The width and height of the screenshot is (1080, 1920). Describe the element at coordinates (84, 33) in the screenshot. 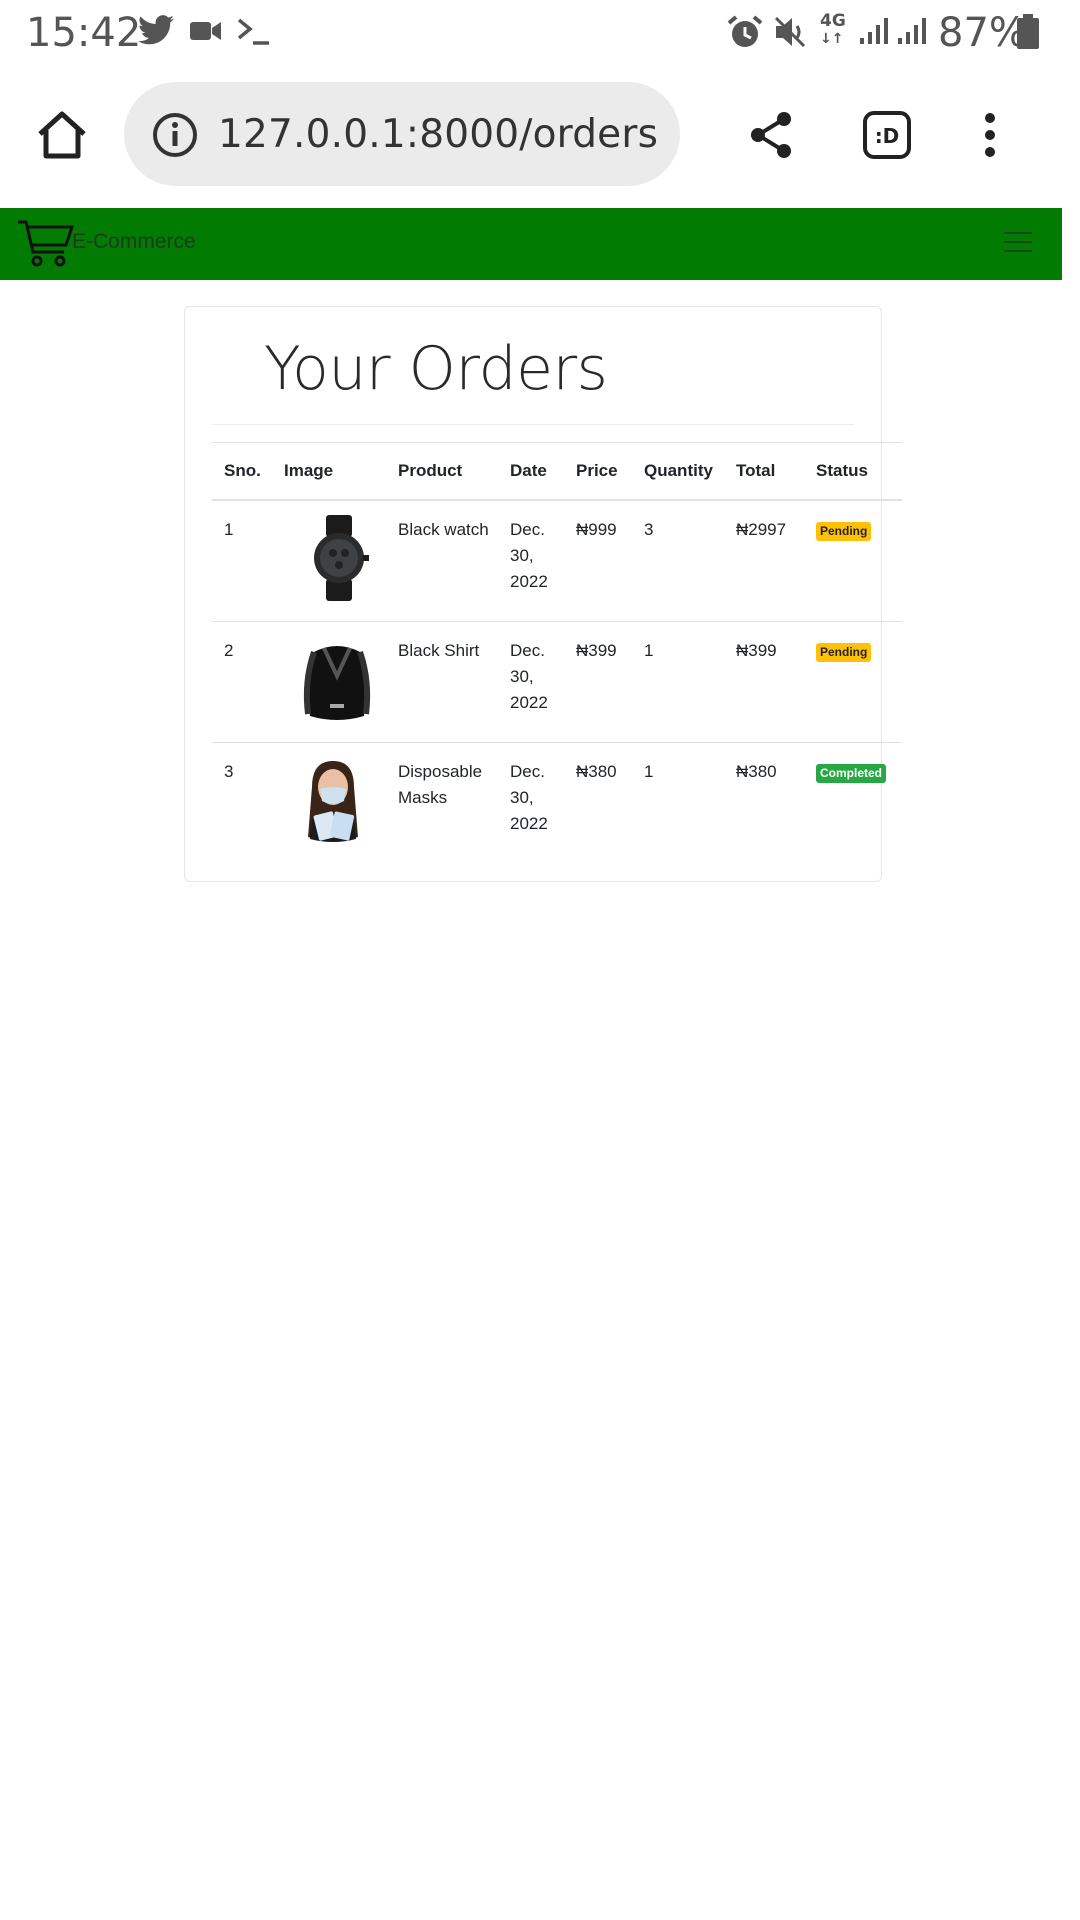

I see `status-time: 15:42` at that location.